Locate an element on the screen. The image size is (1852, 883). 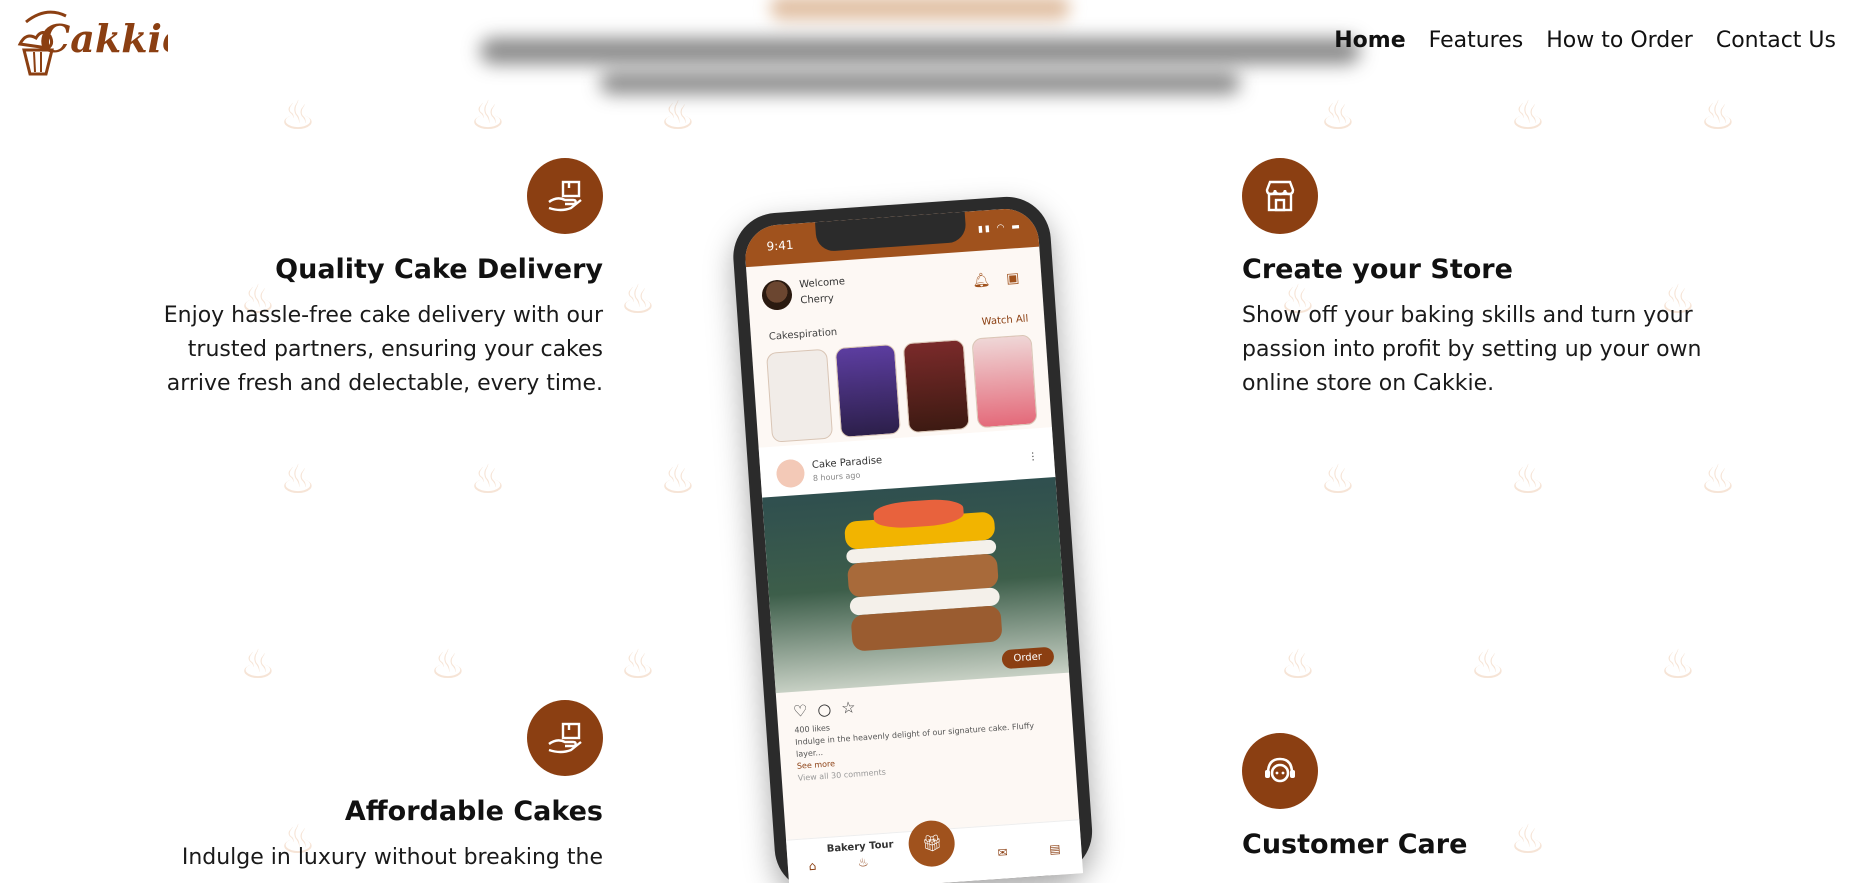
post-author-avatar is located at coordinates (790, 473).